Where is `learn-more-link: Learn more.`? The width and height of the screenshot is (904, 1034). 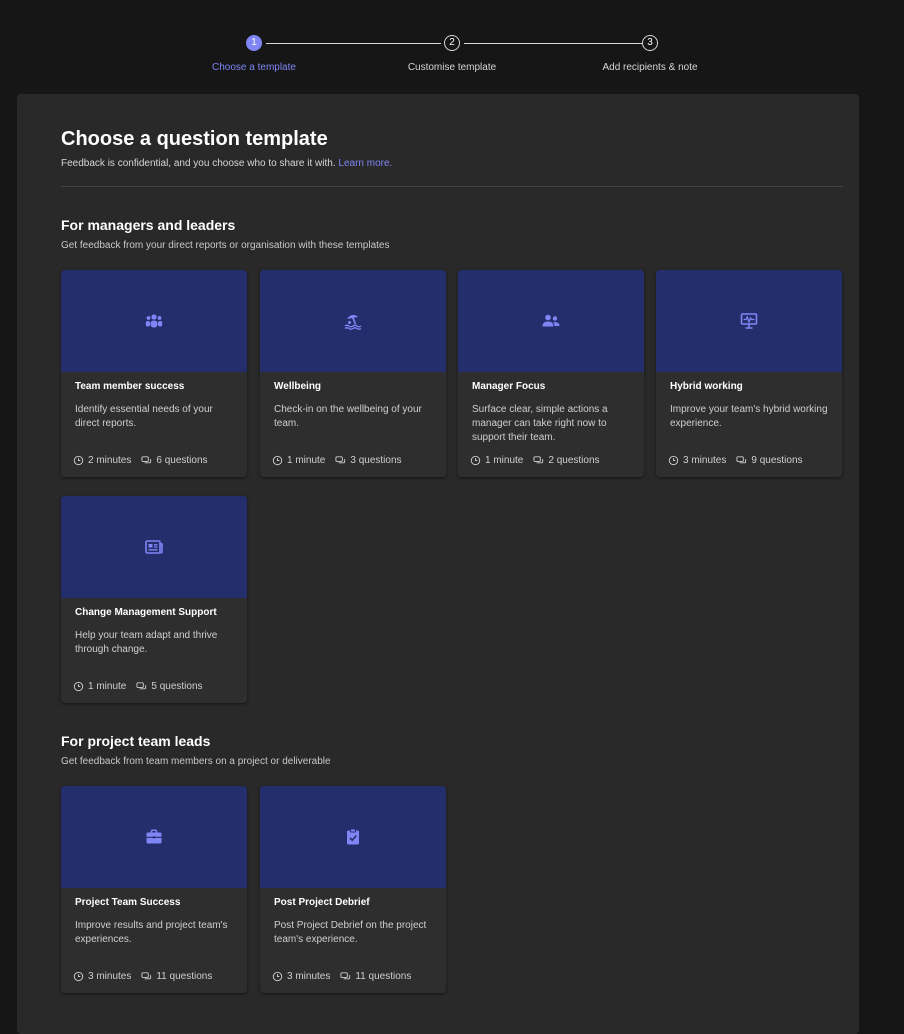
learn-more-link: Learn more. is located at coordinates (365, 163).